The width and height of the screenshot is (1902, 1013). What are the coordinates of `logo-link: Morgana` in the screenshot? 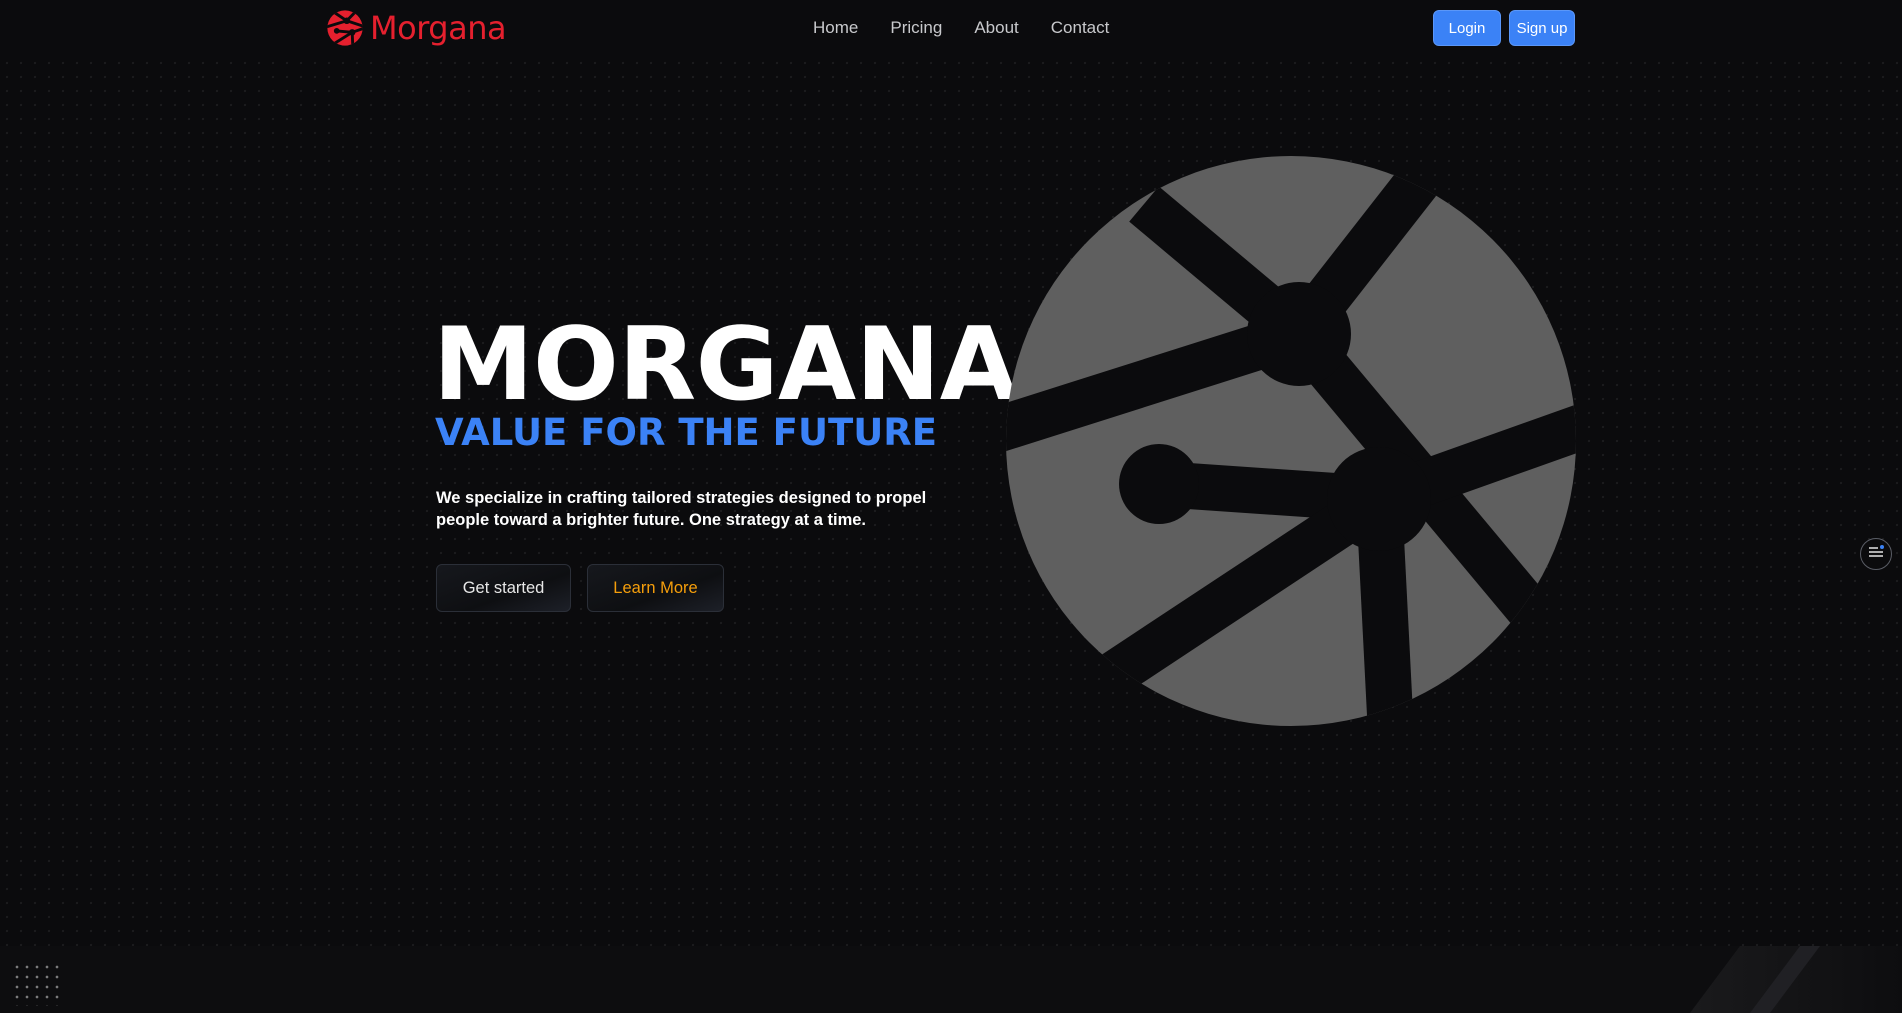 It's located at (417, 28).